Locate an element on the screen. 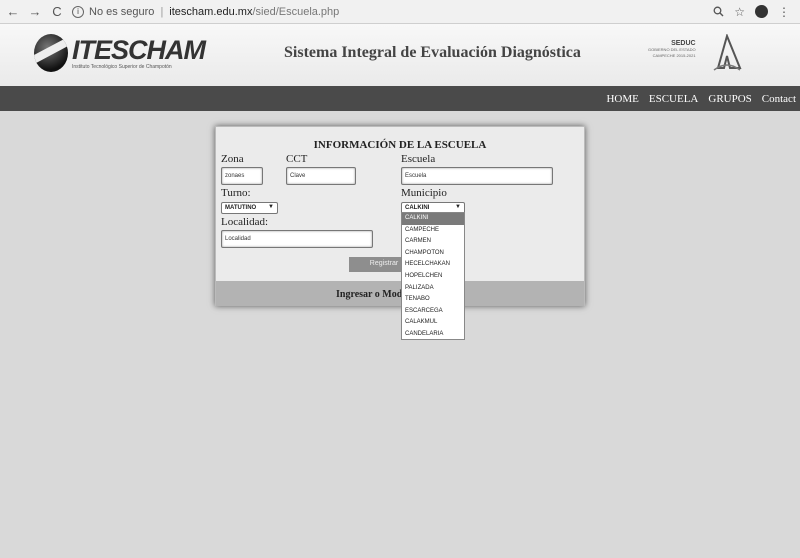  municipio-option: PALIZADA is located at coordinates (433, 289).